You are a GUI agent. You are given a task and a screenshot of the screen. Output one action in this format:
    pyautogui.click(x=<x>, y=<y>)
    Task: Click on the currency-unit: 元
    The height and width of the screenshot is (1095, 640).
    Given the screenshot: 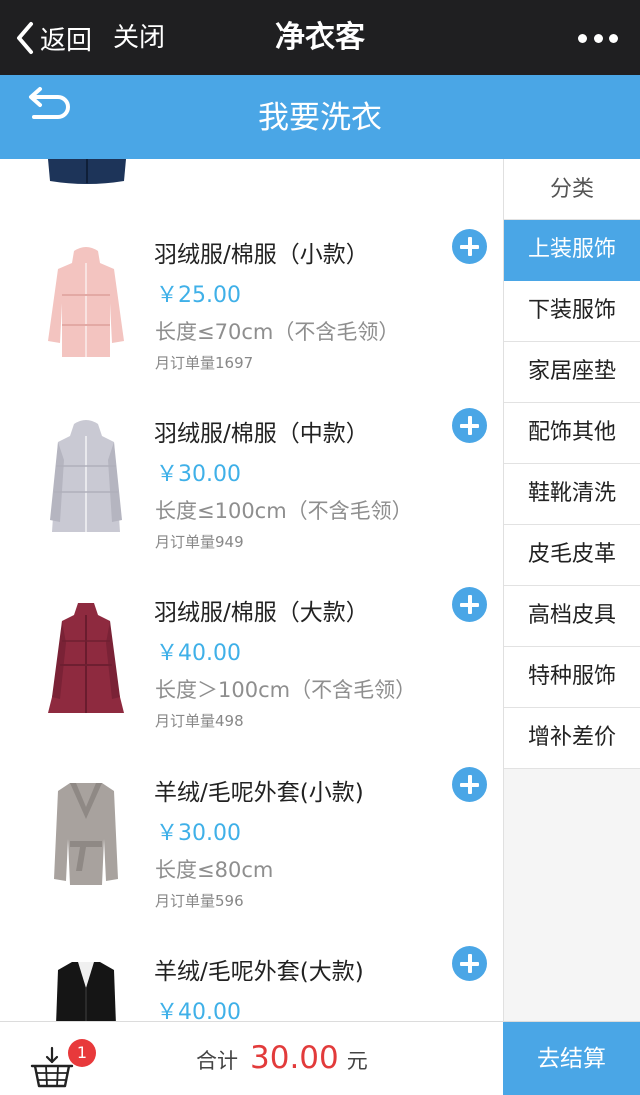 What is the action you would take?
    pyautogui.click(x=357, y=1061)
    